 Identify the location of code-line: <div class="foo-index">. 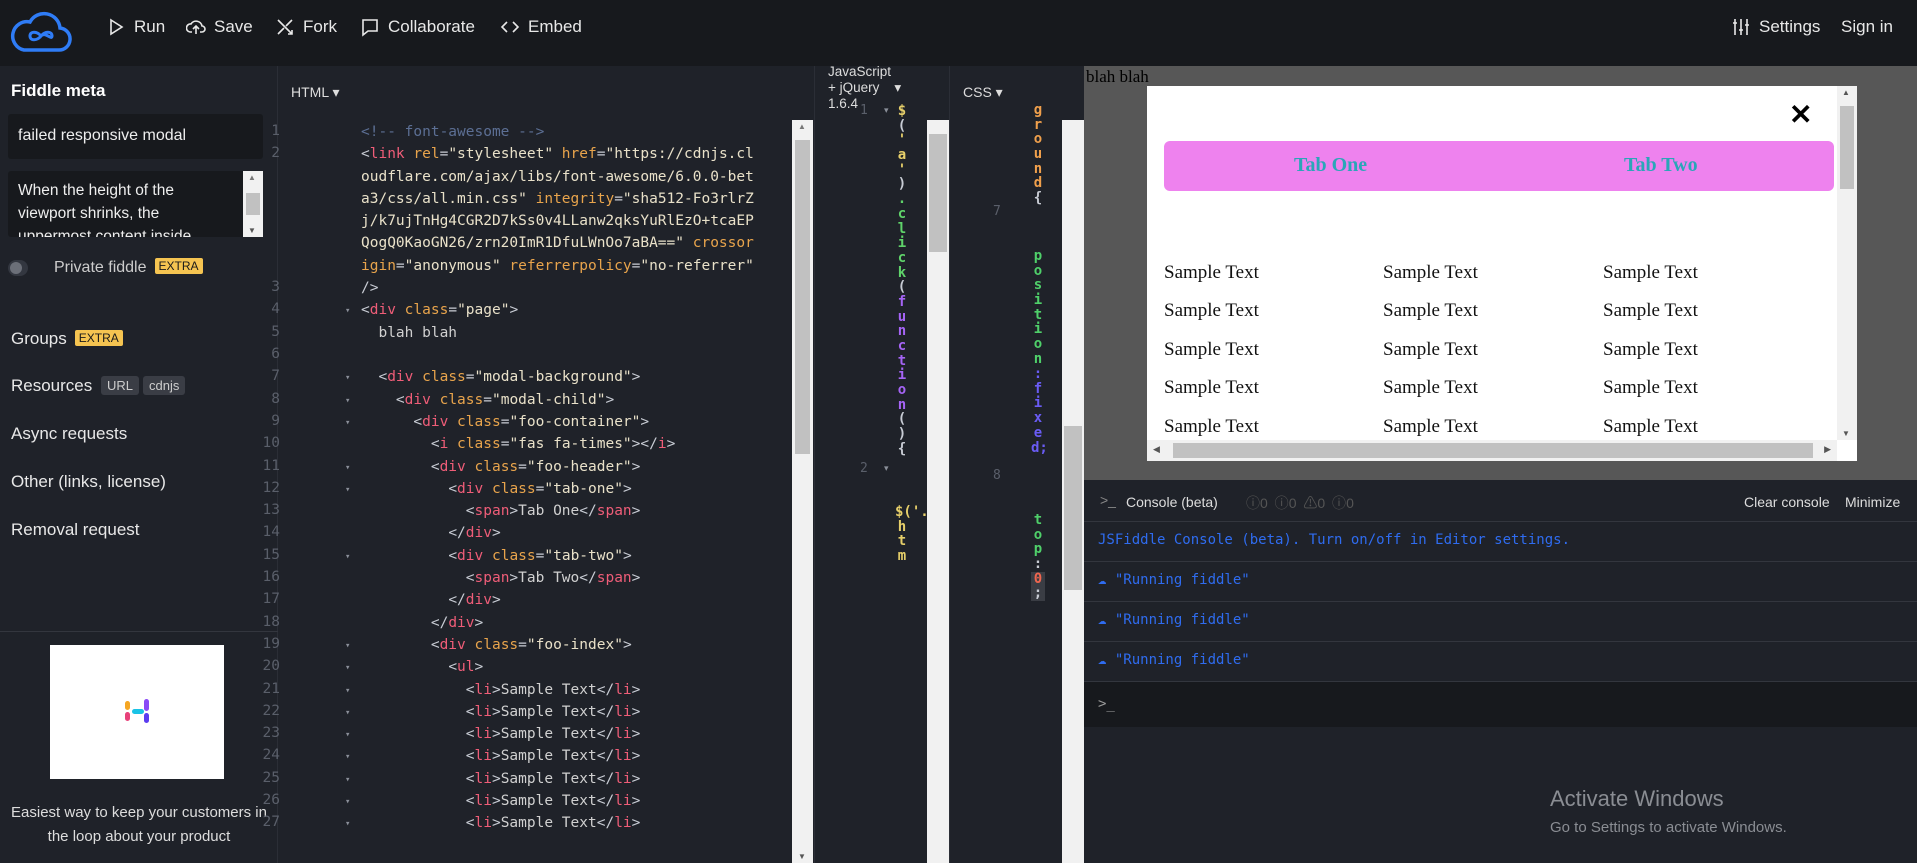
(561, 645).